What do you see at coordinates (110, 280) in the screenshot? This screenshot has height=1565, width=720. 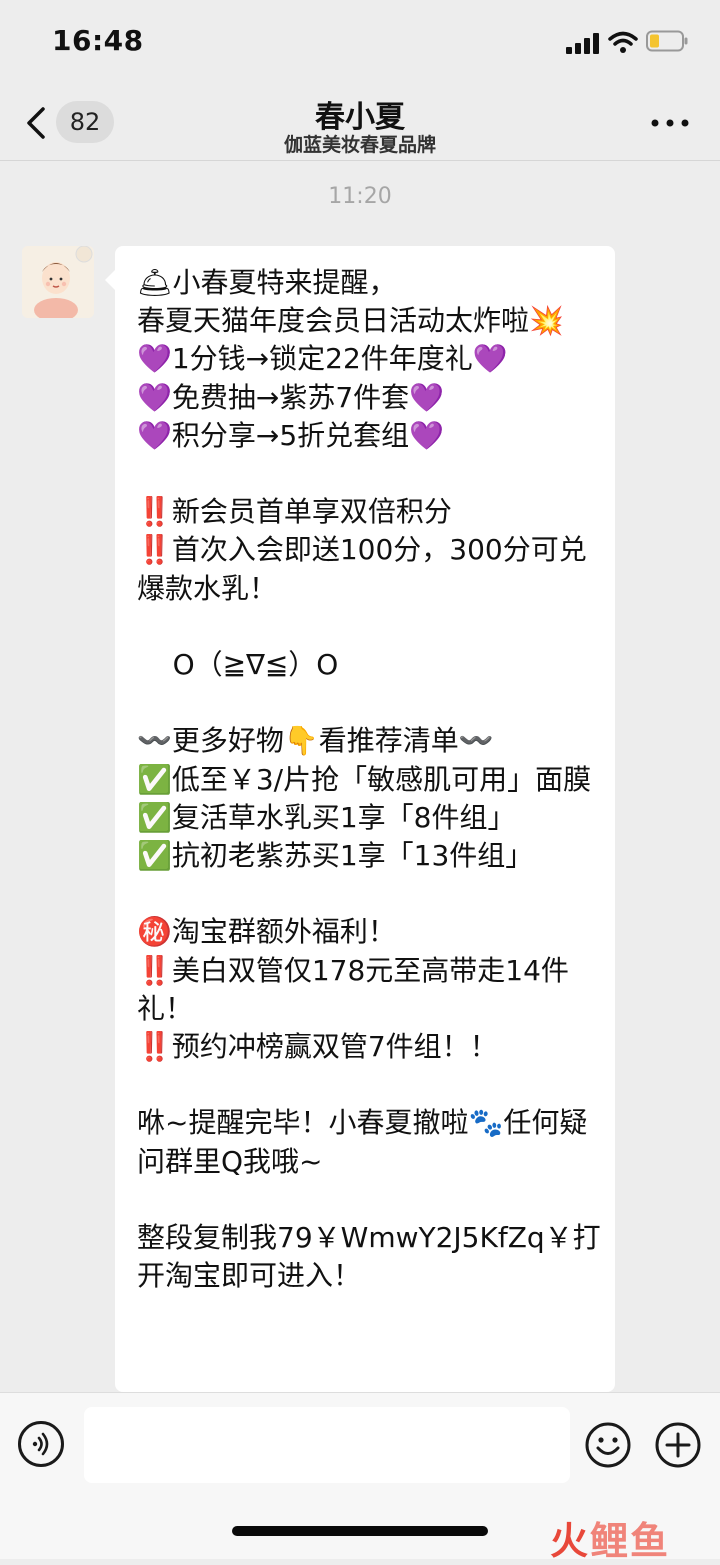 I see `bubble-tail` at bounding box center [110, 280].